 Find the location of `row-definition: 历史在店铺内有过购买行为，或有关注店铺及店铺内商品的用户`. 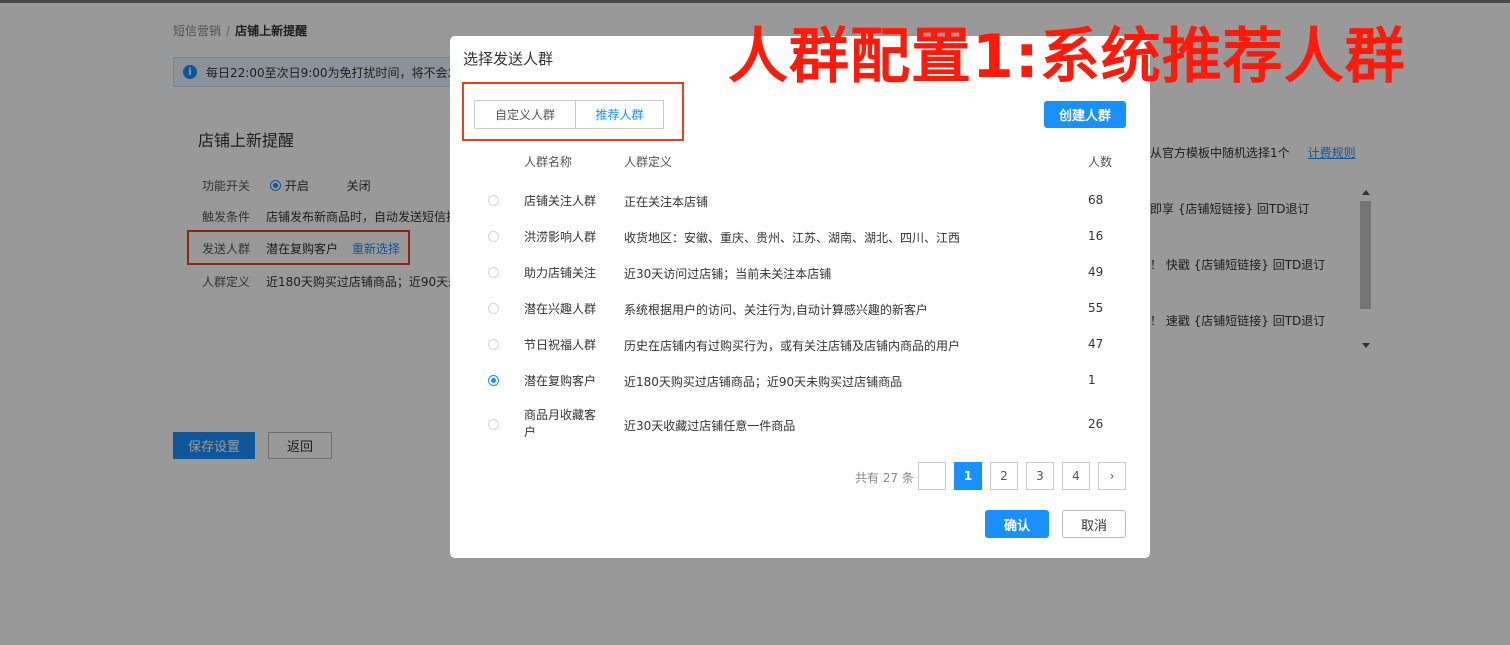

row-definition: 历史在店铺内有过购买行为，或有关注店铺及店铺内商品的用户 is located at coordinates (792, 346).